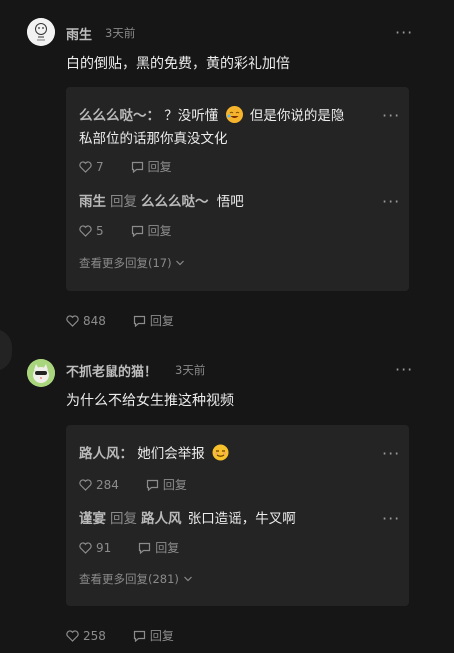 The image size is (454, 653). Describe the element at coordinates (94, 635) in the screenshot. I see `like-count: 258` at that location.